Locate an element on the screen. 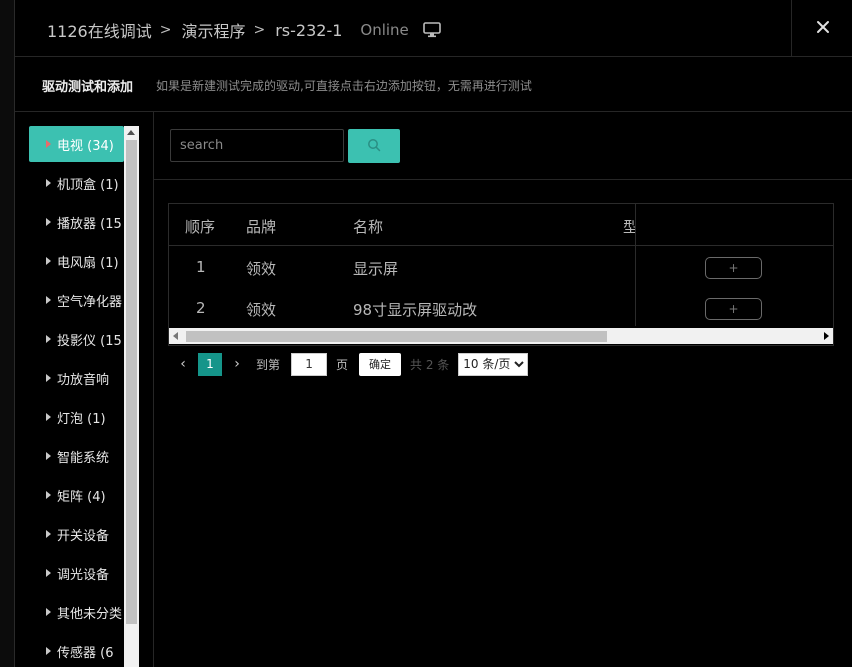  breadcrumb-item-port: rs-232-1 is located at coordinates (309, 30).